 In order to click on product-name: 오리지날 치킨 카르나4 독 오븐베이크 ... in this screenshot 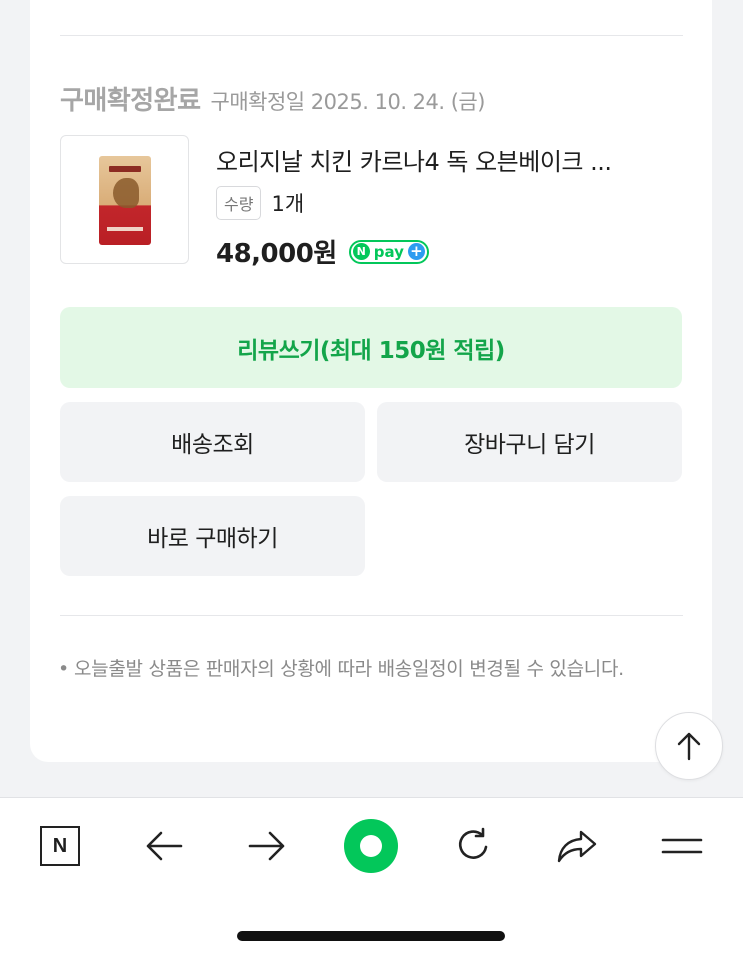, I will do `click(451, 159)`.